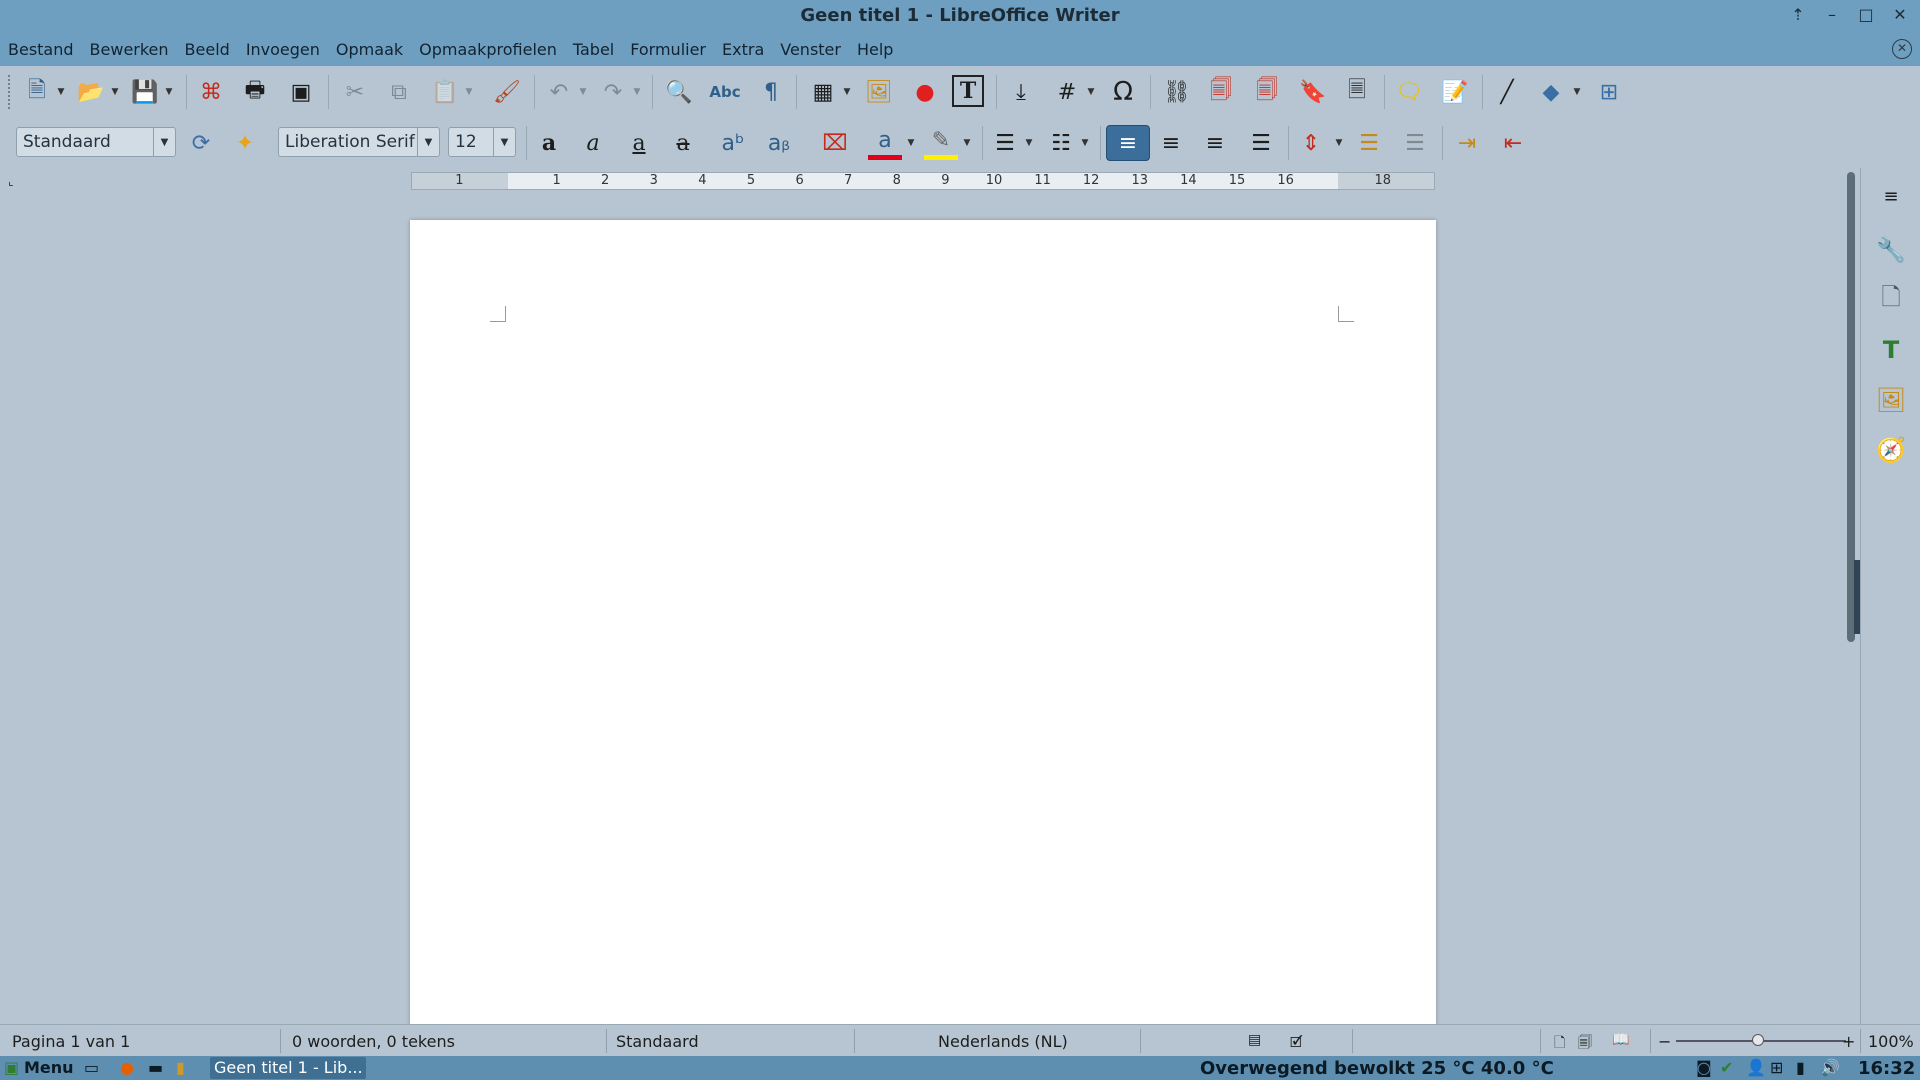 Image resolution: width=1920 pixels, height=1080 pixels. I want to click on align-center-icon: ≡, so click(1171, 143).